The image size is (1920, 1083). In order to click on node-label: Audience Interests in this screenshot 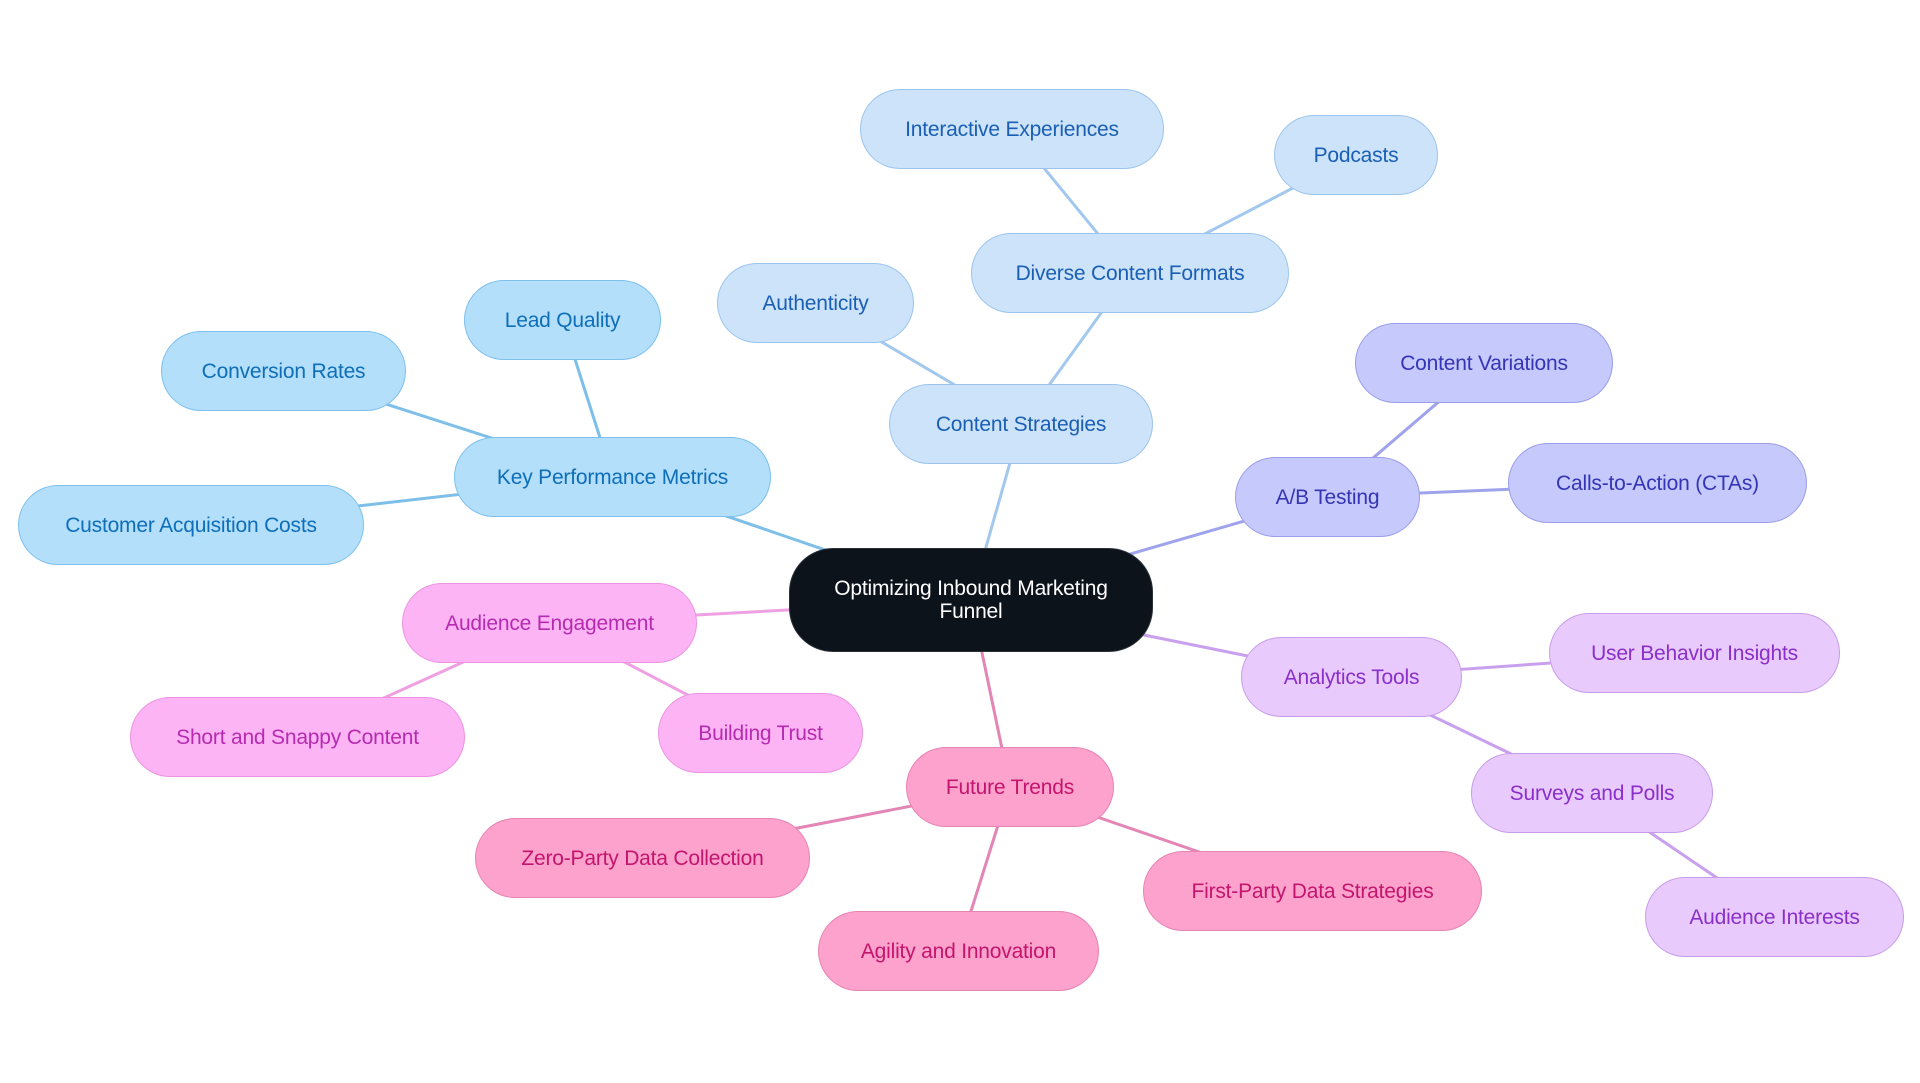, I will do `click(1774, 917)`.